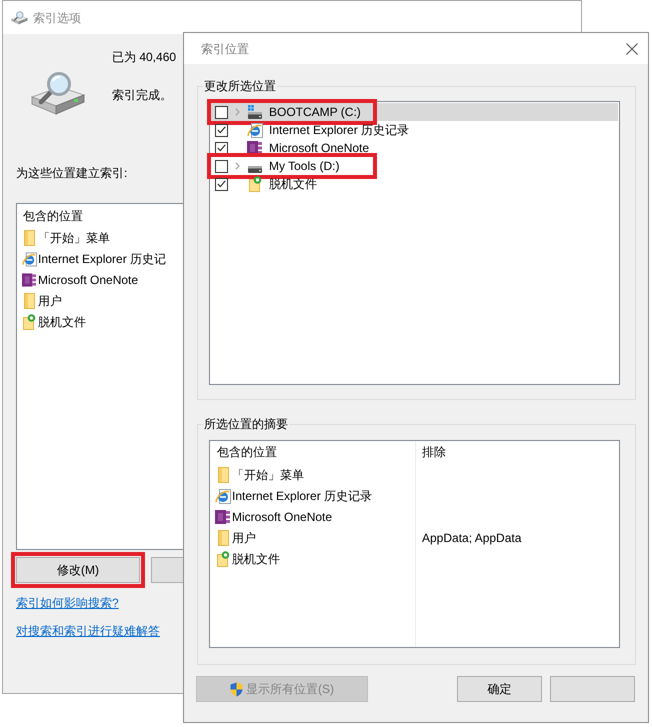 Image resolution: width=652 pixels, height=727 pixels. What do you see at coordinates (240, 86) in the screenshot?
I see `group-label: 更改所选位置` at bounding box center [240, 86].